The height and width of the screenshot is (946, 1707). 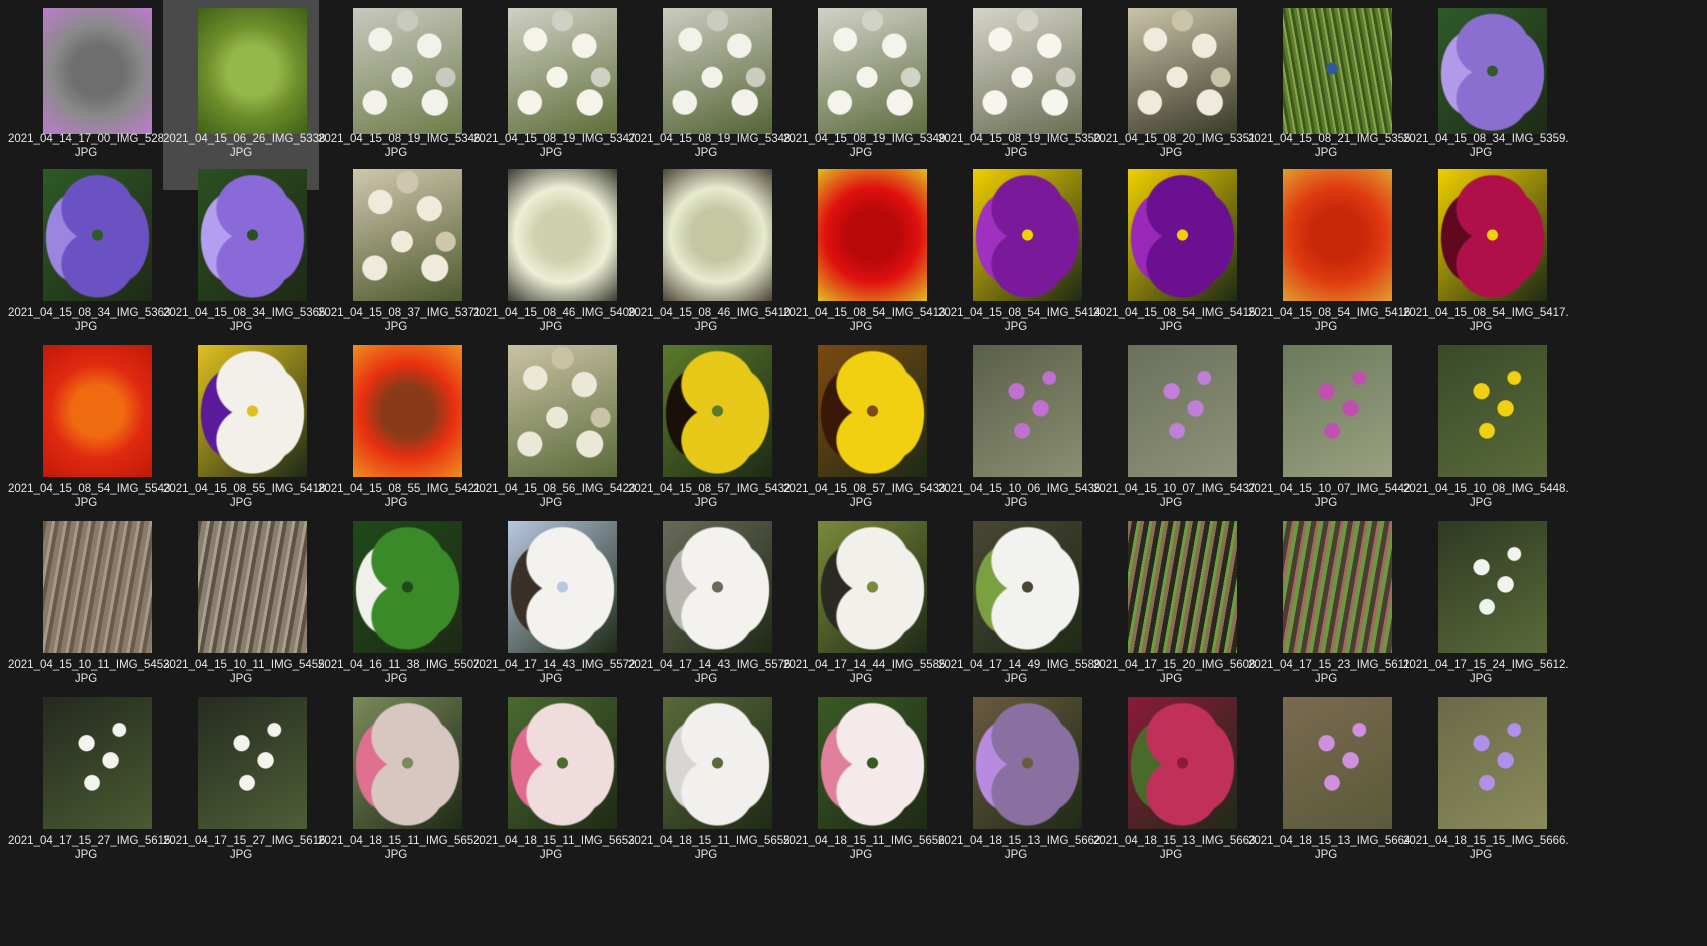 What do you see at coordinates (866, 607) in the screenshot?
I see `file-item: 2021_04_17_14_44_IMG_5585. JPG` at bounding box center [866, 607].